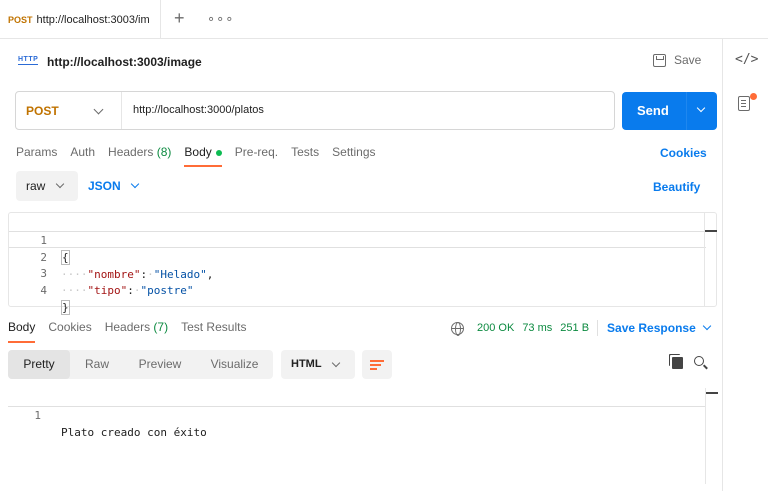  Describe the element at coordinates (746, 59) in the screenshot. I see `code-icon: </>` at that location.